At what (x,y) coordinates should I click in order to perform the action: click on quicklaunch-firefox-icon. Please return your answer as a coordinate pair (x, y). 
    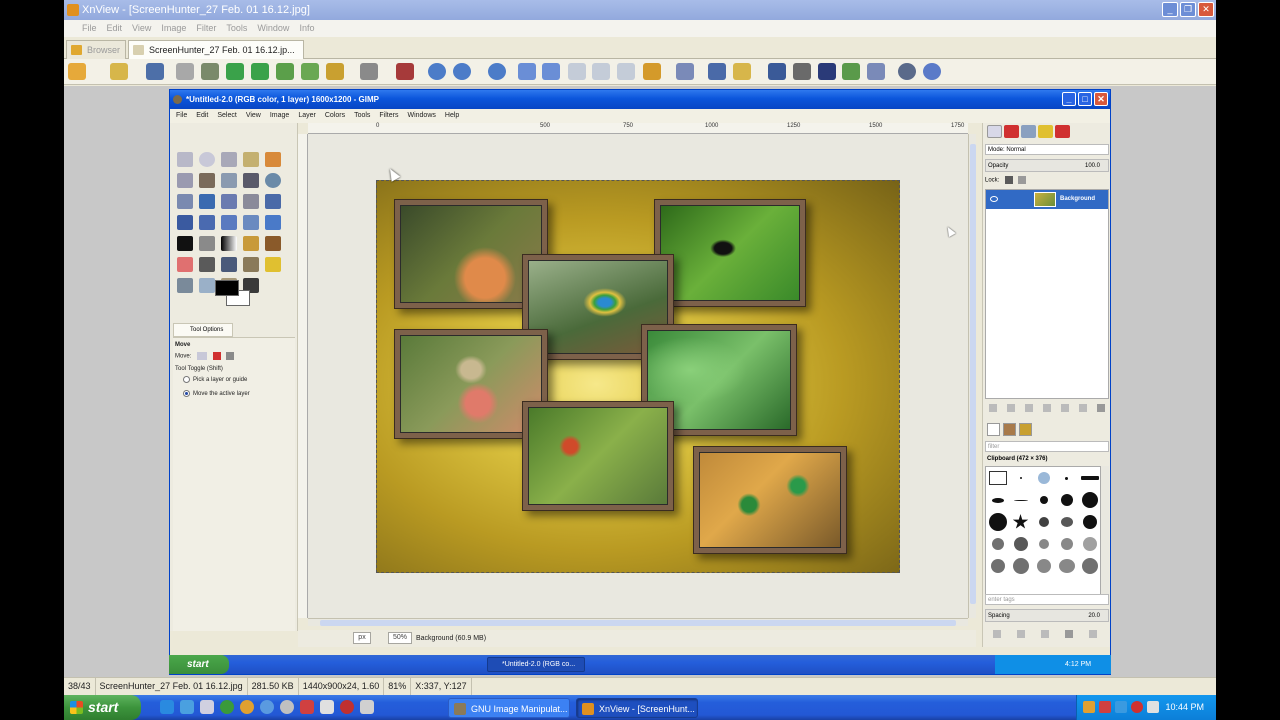
    Looking at the image, I should click on (247, 707).